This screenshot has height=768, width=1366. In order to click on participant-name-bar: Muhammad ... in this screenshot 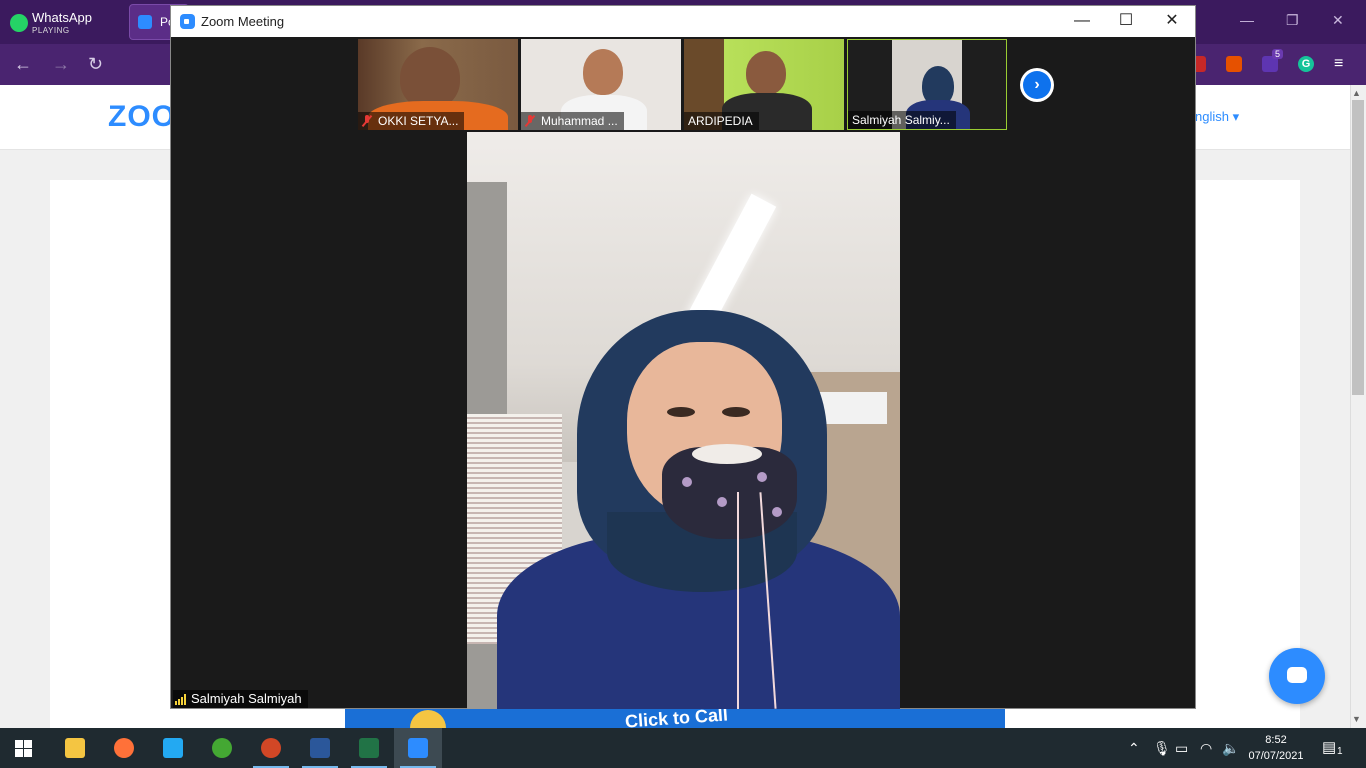, I will do `click(572, 121)`.